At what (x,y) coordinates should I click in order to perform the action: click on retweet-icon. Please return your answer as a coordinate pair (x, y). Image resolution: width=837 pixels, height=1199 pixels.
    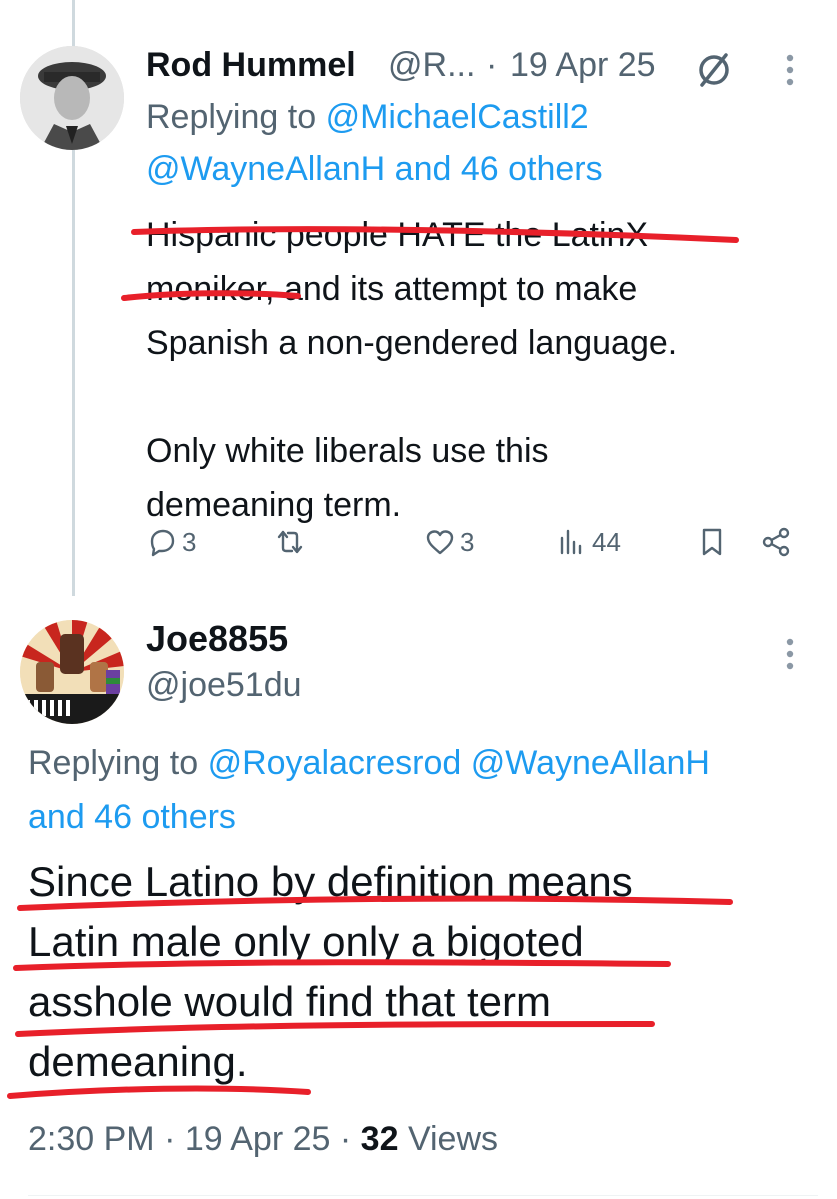
    Looking at the image, I should click on (290, 542).